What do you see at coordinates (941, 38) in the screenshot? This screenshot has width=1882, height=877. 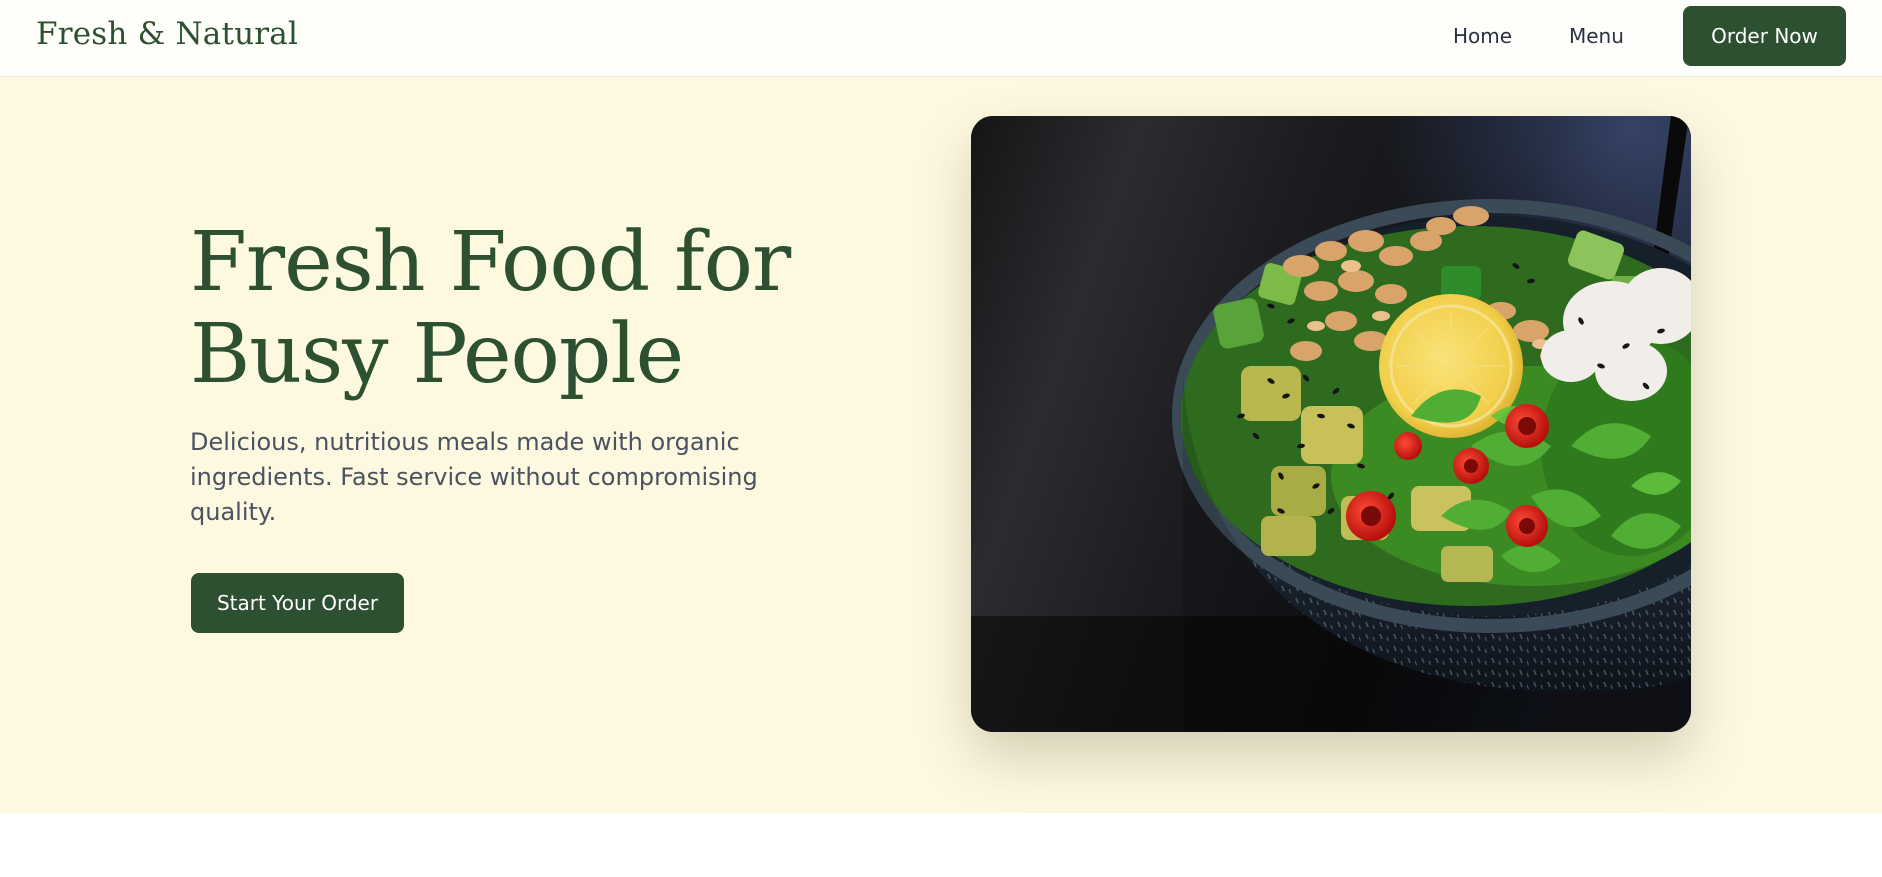 I see `top-navbar: Fresh & Natural Home Menu Order Now` at bounding box center [941, 38].